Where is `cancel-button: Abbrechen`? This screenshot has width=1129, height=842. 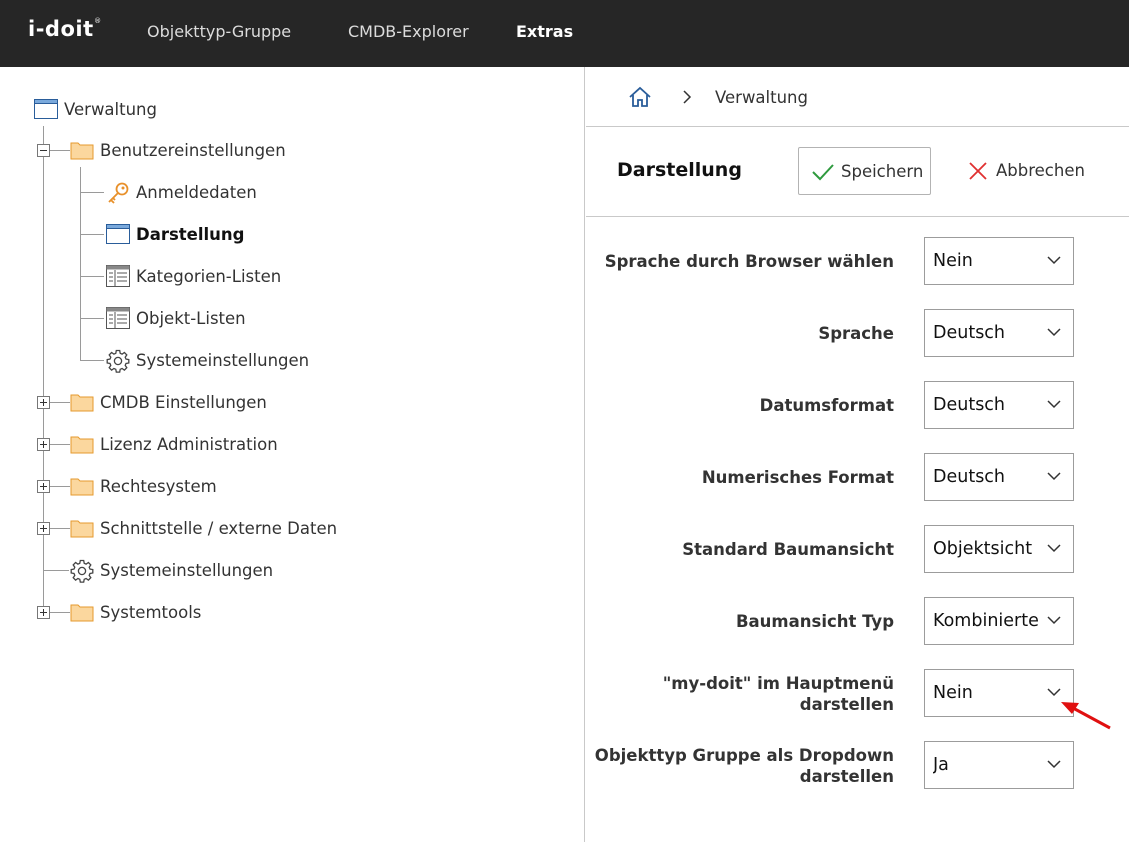
cancel-button: Abbrechen is located at coordinates (1029, 171).